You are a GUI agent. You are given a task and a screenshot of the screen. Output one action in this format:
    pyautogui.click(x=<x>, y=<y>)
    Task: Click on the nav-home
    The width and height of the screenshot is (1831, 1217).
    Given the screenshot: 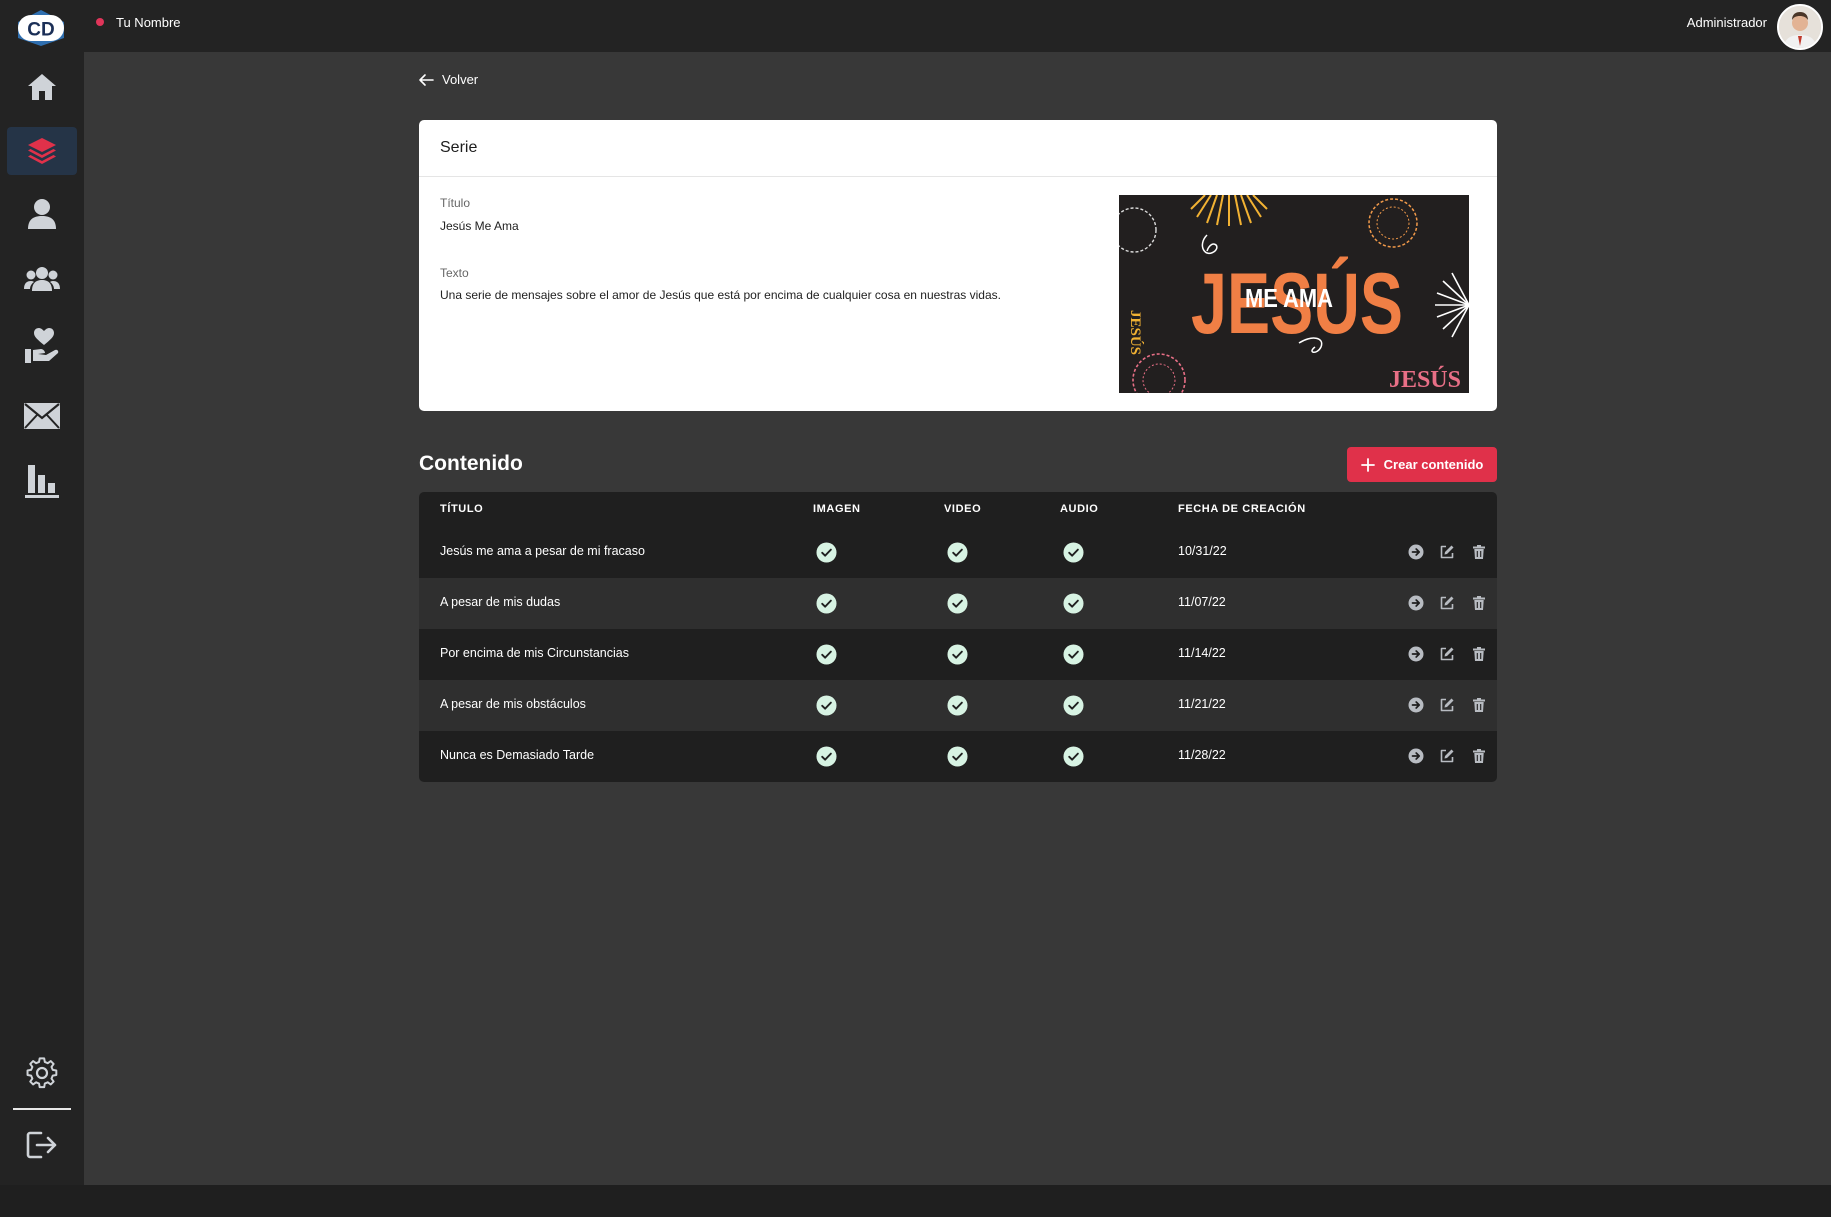 What is the action you would take?
    pyautogui.click(x=42, y=87)
    